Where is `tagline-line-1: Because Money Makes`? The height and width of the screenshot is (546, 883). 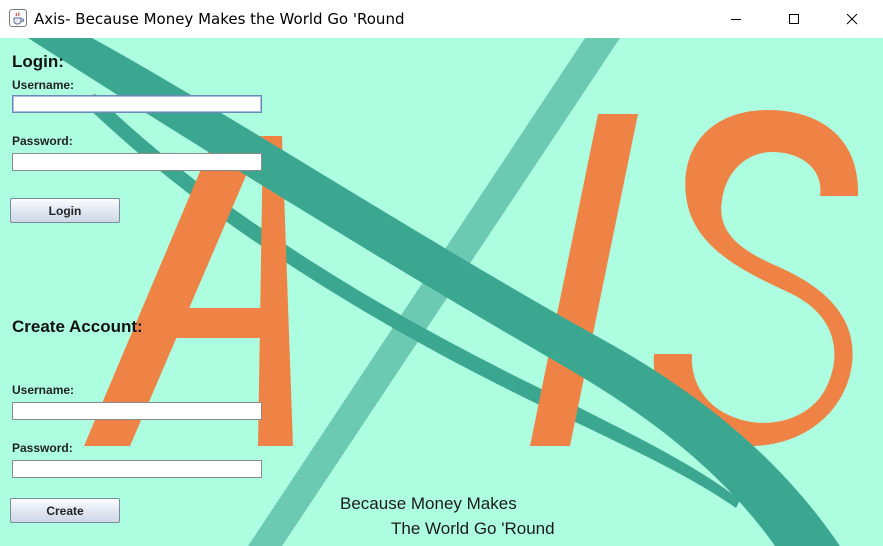
tagline-line-1: Because Money Makes is located at coordinates (428, 503).